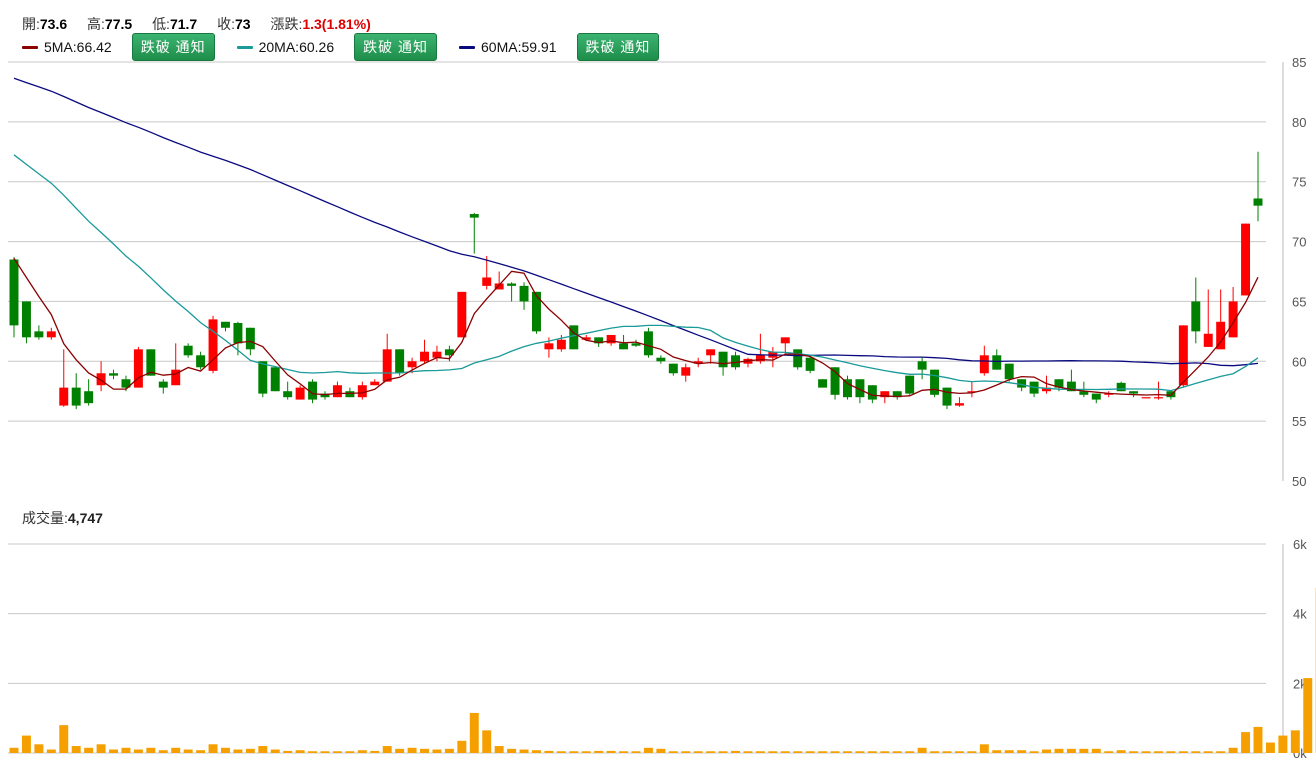 This screenshot has height=765, width=1316. What do you see at coordinates (1299, 182) in the screenshot?
I see `price-tick-label: 75` at bounding box center [1299, 182].